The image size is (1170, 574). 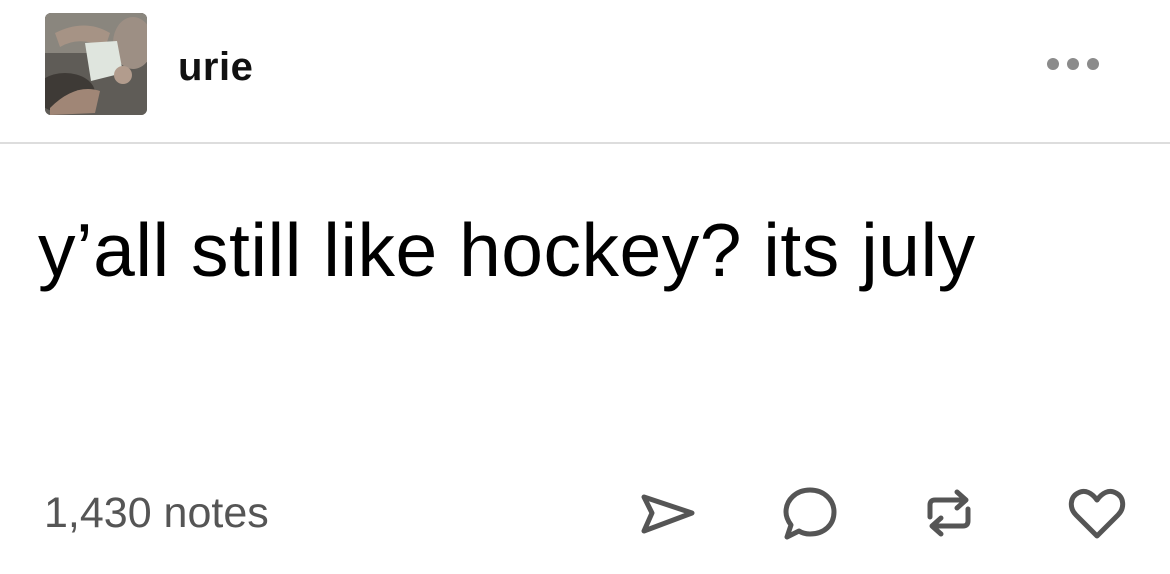 I want to click on reply-button, so click(x=810, y=513).